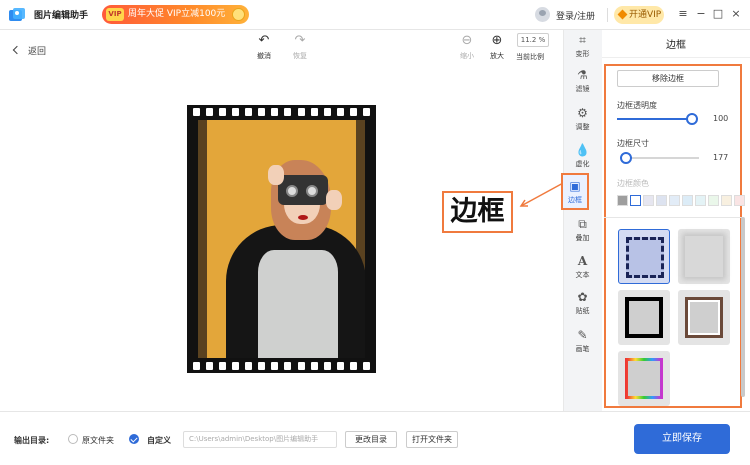  Describe the element at coordinates (582, 89) in the screenshot. I see `tool-label: 滤镜` at that location.